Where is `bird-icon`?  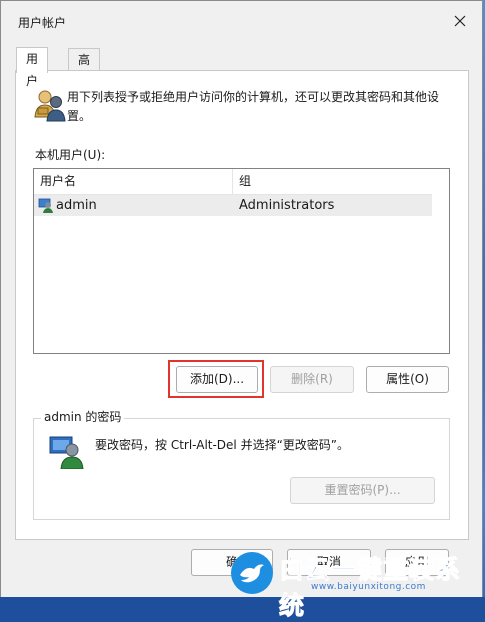 bird-icon is located at coordinates (252, 573).